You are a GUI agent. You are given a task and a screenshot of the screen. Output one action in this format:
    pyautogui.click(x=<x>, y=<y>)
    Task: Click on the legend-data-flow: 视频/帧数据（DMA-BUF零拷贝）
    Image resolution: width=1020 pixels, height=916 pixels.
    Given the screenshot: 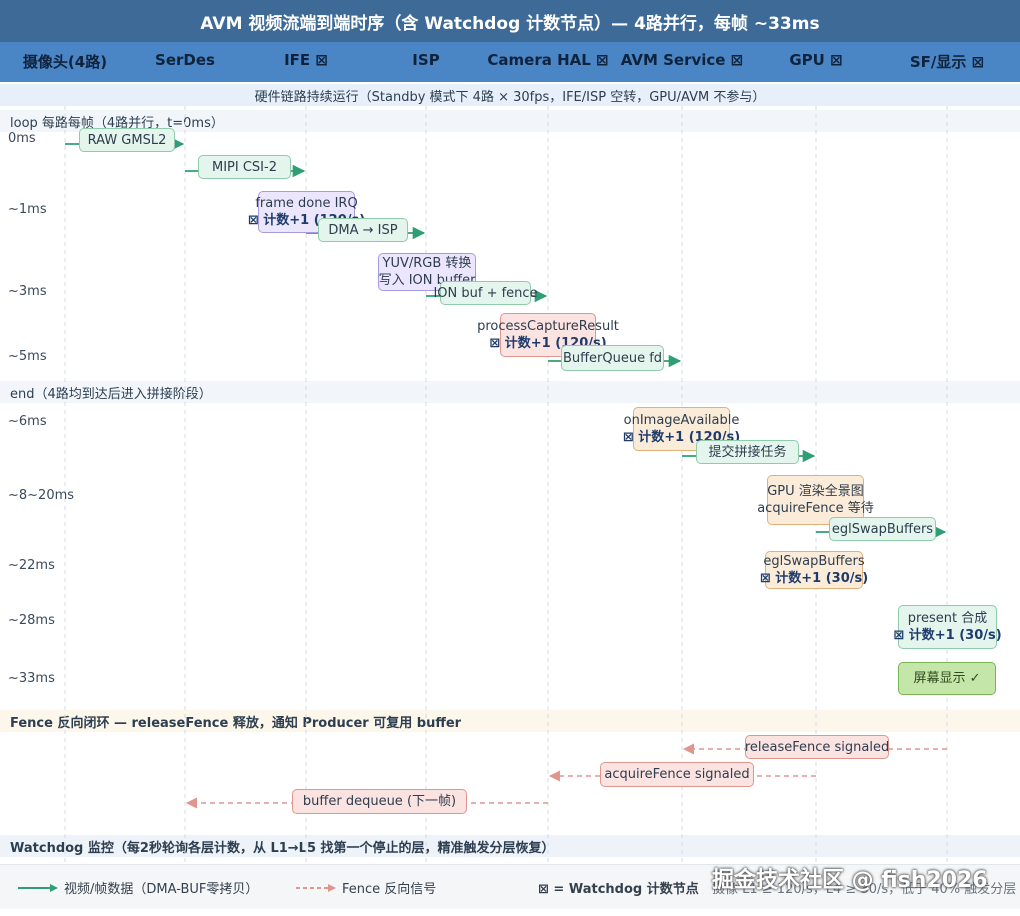 What is the action you would take?
    pyautogui.click(x=138, y=887)
    